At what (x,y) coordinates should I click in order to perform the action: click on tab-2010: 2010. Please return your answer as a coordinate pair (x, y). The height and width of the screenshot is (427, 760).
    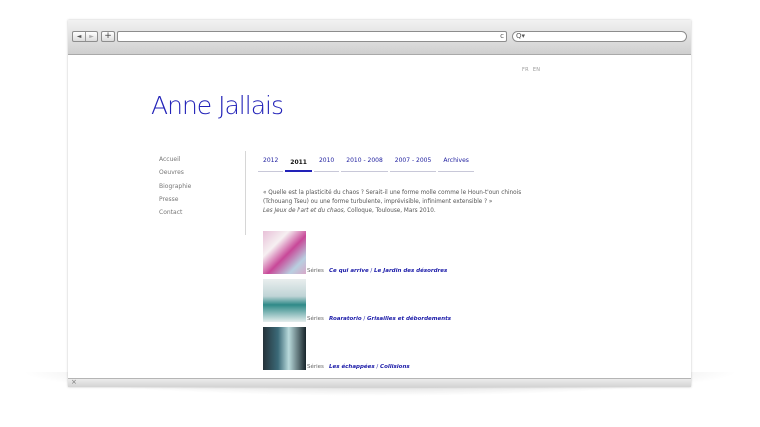
    Looking at the image, I should click on (326, 163).